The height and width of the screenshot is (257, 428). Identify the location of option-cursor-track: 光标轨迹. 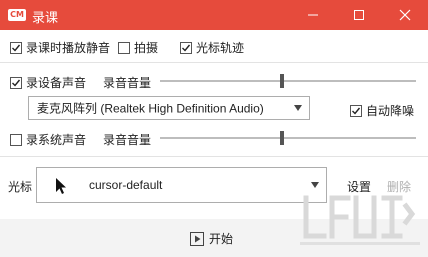
(212, 47).